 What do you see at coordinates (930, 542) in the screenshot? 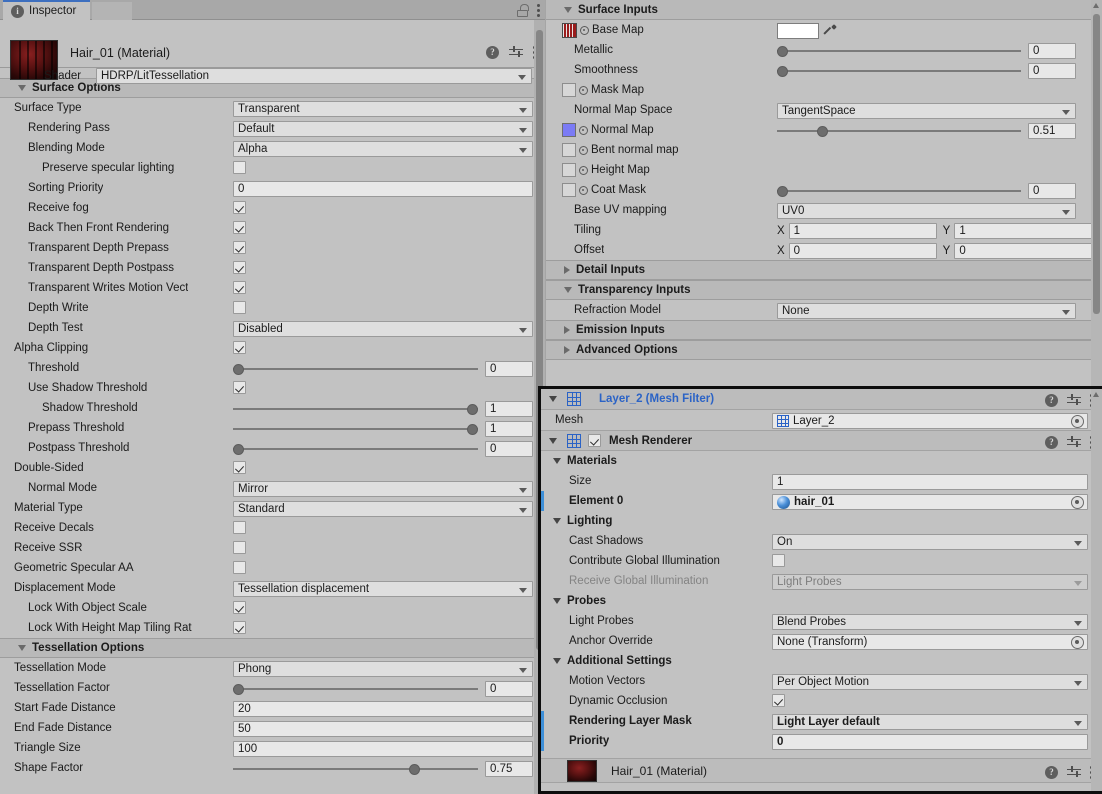
I see `dropdown-cast-shadows: On` at bounding box center [930, 542].